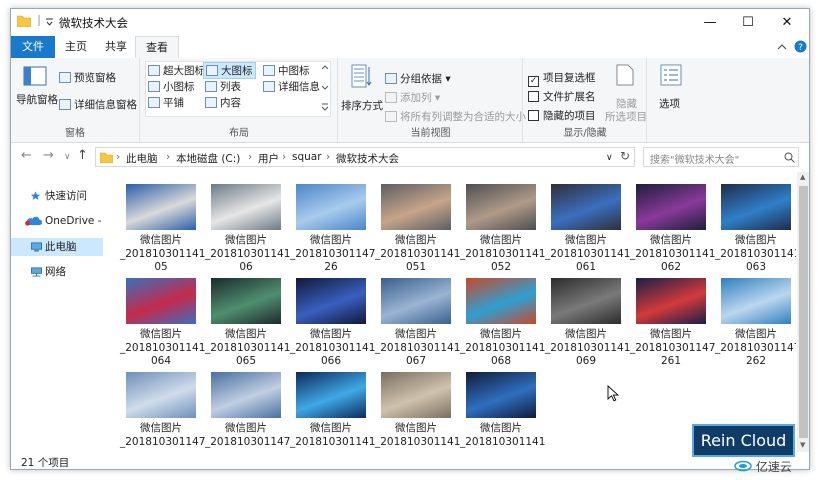 Image resolution: width=820 pixels, height=480 pixels. What do you see at coordinates (142, 158) in the screenshot?
I see `breadcrumb-this-pc: 此电脑` at bounding box center [142, 158].